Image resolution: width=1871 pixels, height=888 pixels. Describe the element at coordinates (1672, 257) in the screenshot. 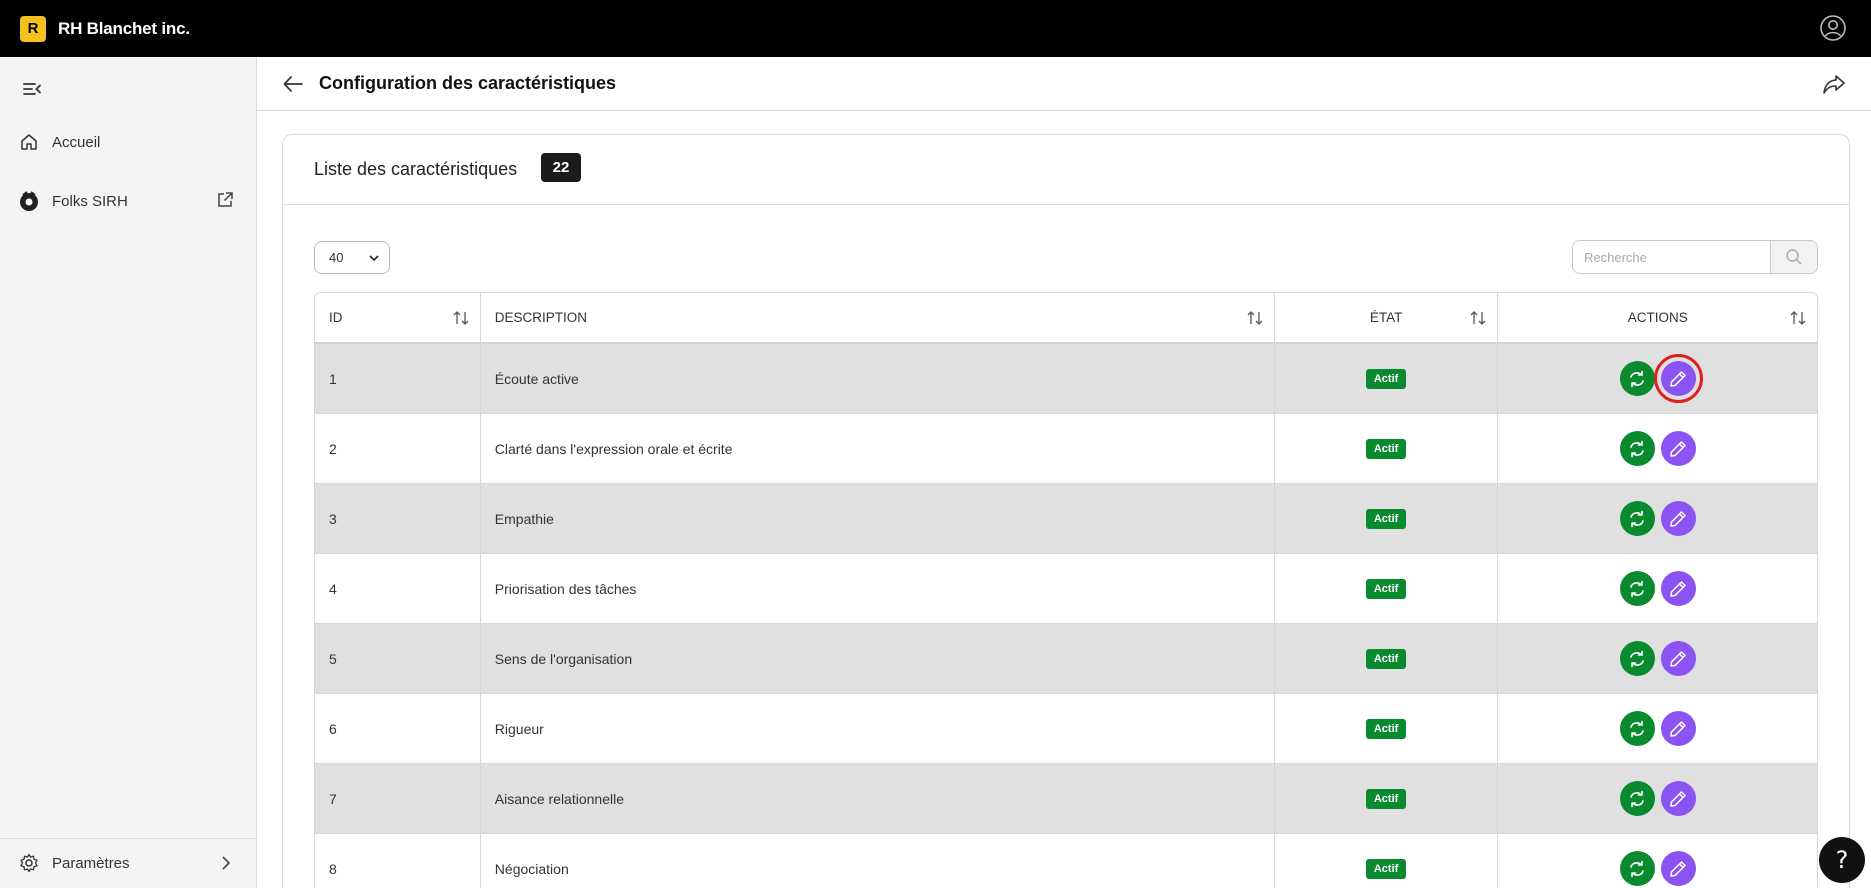

I see `search-input` at that location.